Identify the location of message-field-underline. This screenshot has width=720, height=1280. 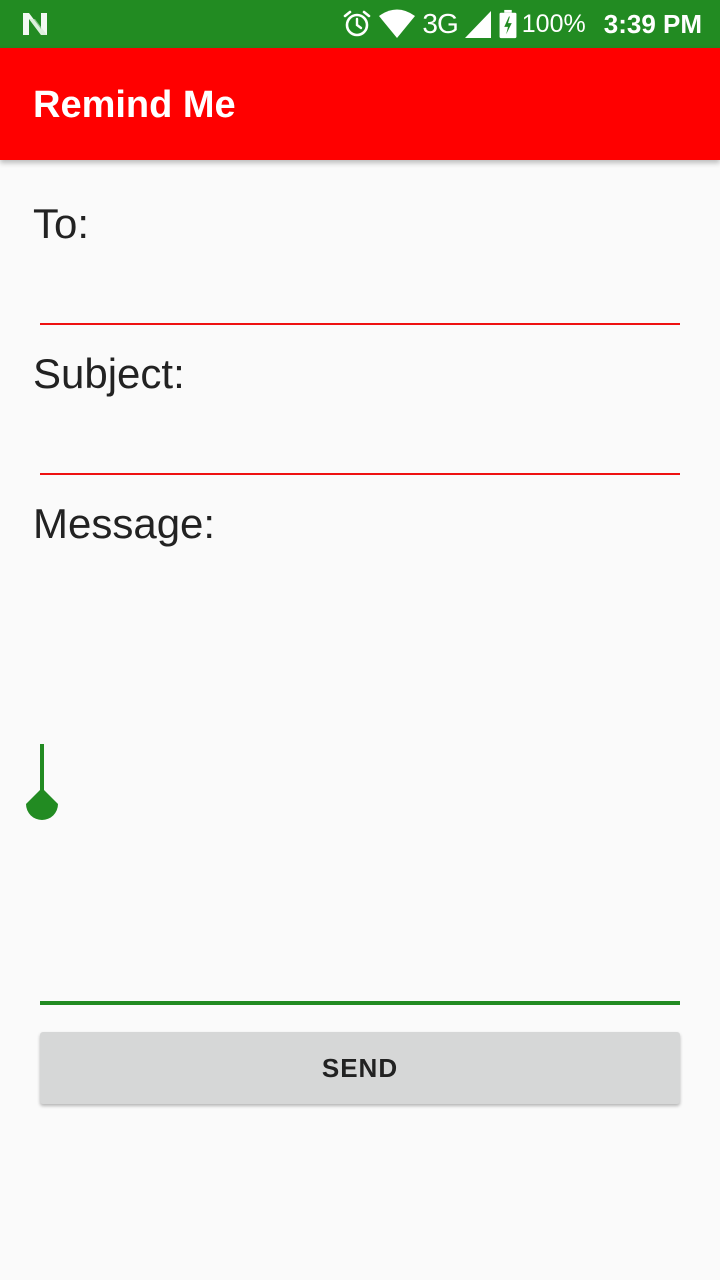
(360, 1003).